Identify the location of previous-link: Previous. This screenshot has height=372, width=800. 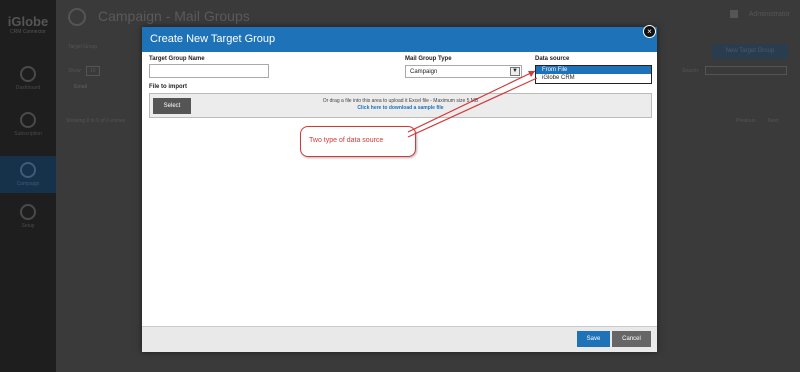
(745, 121).